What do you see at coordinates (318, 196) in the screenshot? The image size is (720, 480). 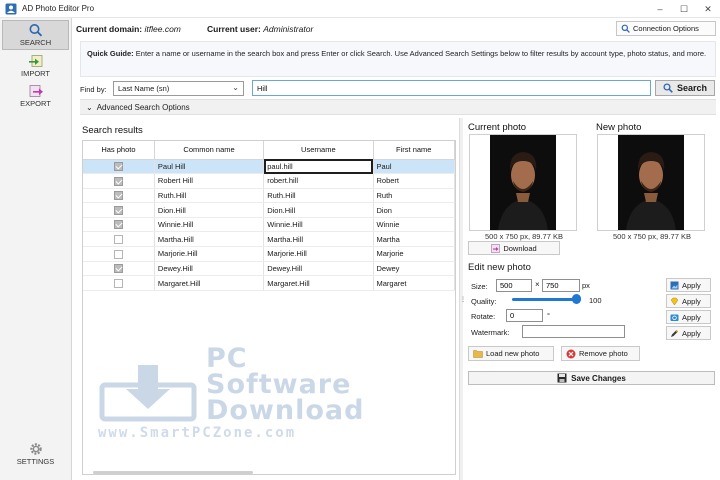 I see `username-cell: Ruth.Hill` at bounding box center [318, 196].